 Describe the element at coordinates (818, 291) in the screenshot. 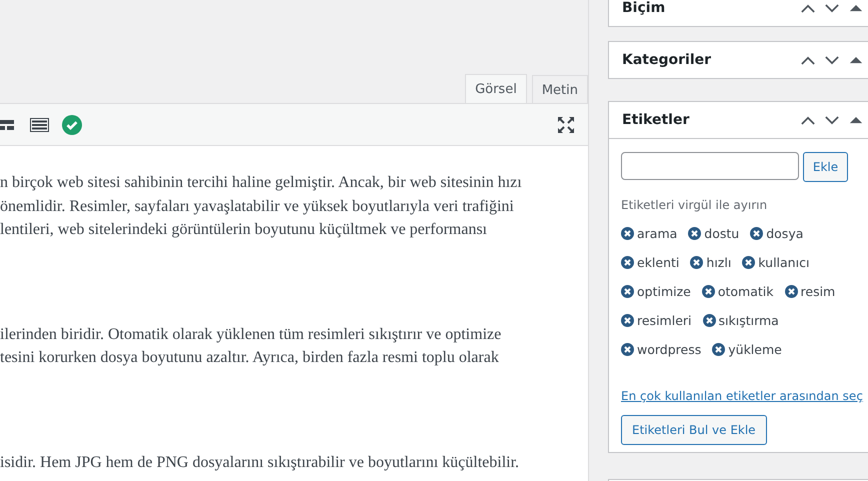

I see `tag-label: resim` at that location.